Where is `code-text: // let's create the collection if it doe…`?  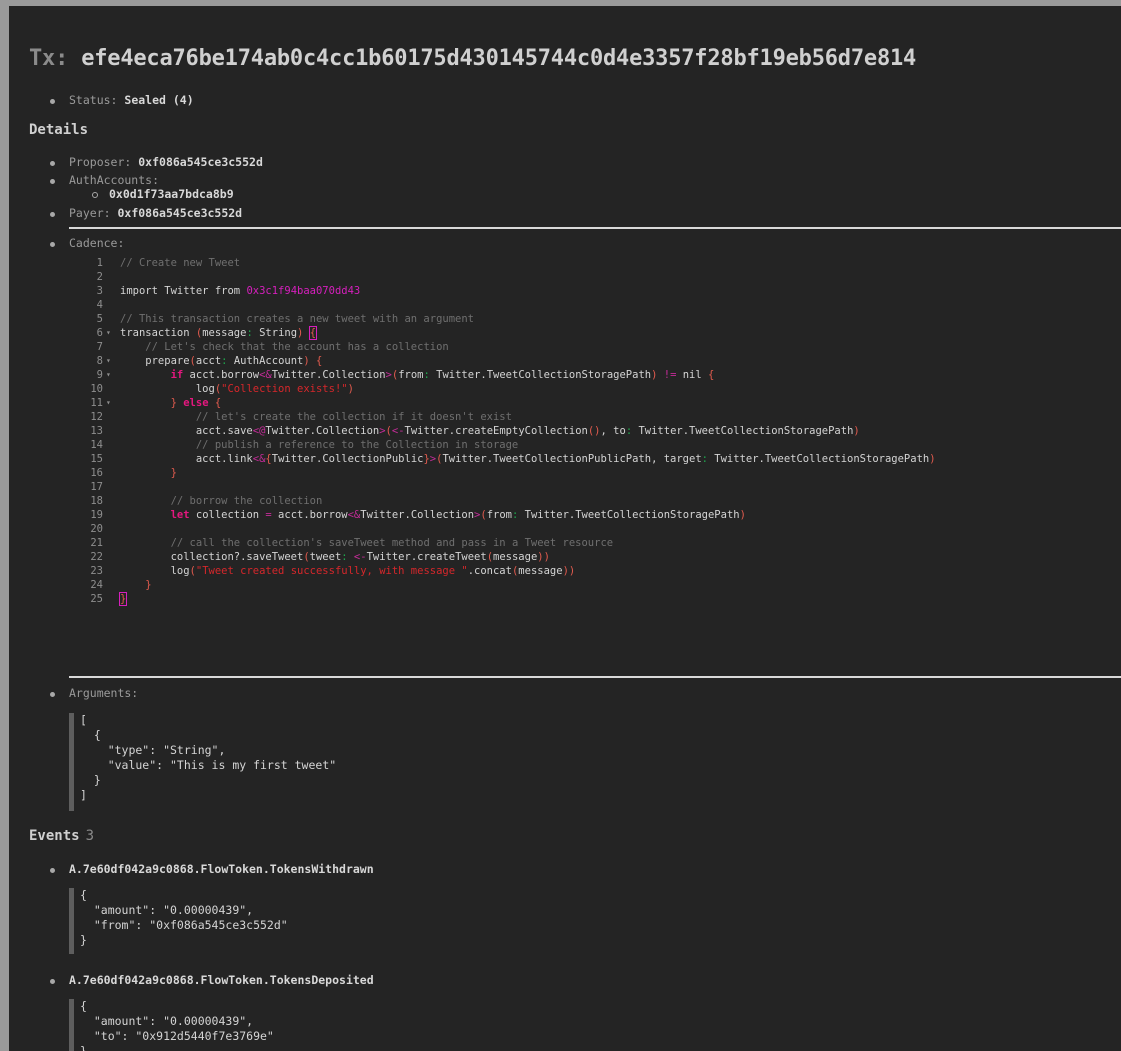 code-text: // let's create the collection if it doe… is located at coordinates (353, 417).